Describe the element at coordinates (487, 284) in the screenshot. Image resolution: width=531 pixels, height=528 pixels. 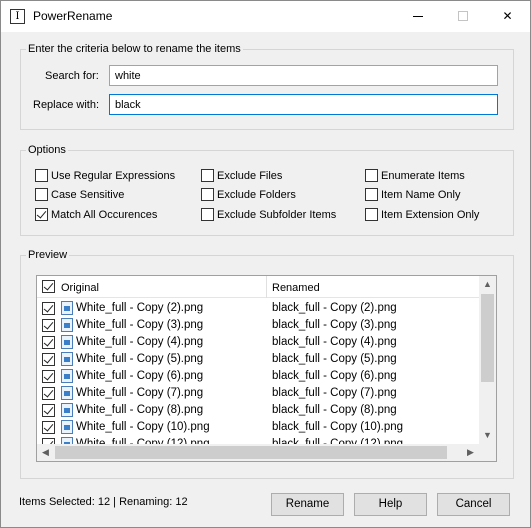
I see `scroll-up-icon: ▲` at that location.